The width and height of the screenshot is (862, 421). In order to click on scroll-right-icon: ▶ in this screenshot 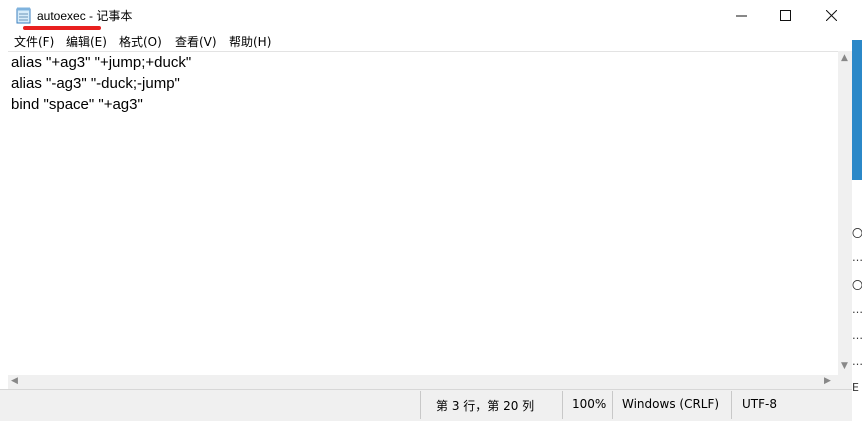, I will do `click(827, 381)`.